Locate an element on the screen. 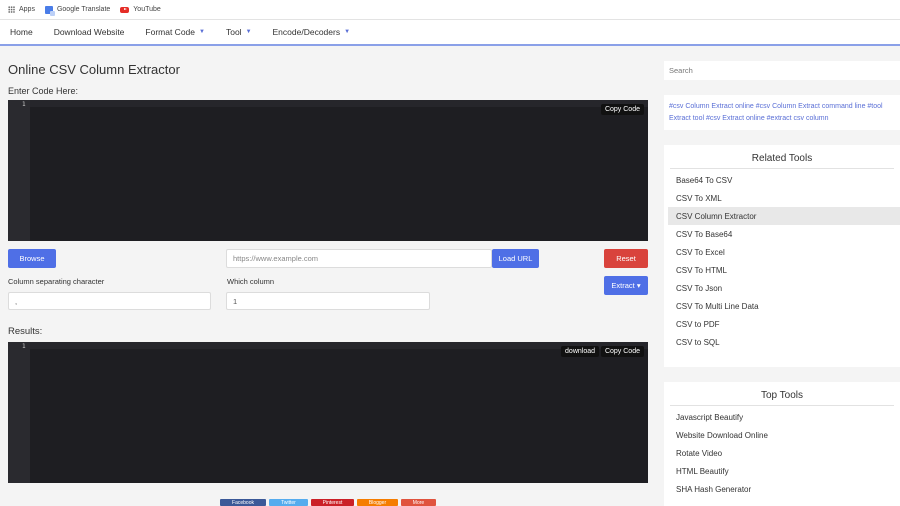  related-tools-title: Related Tools is located at coordinates (782, 157).